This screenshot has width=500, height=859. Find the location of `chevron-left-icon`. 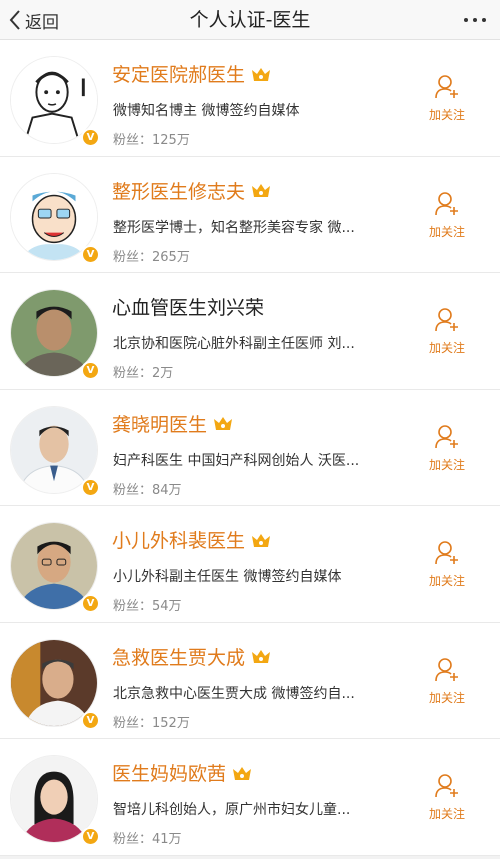

chevron-left-icon is located at coordinates (14, 20).